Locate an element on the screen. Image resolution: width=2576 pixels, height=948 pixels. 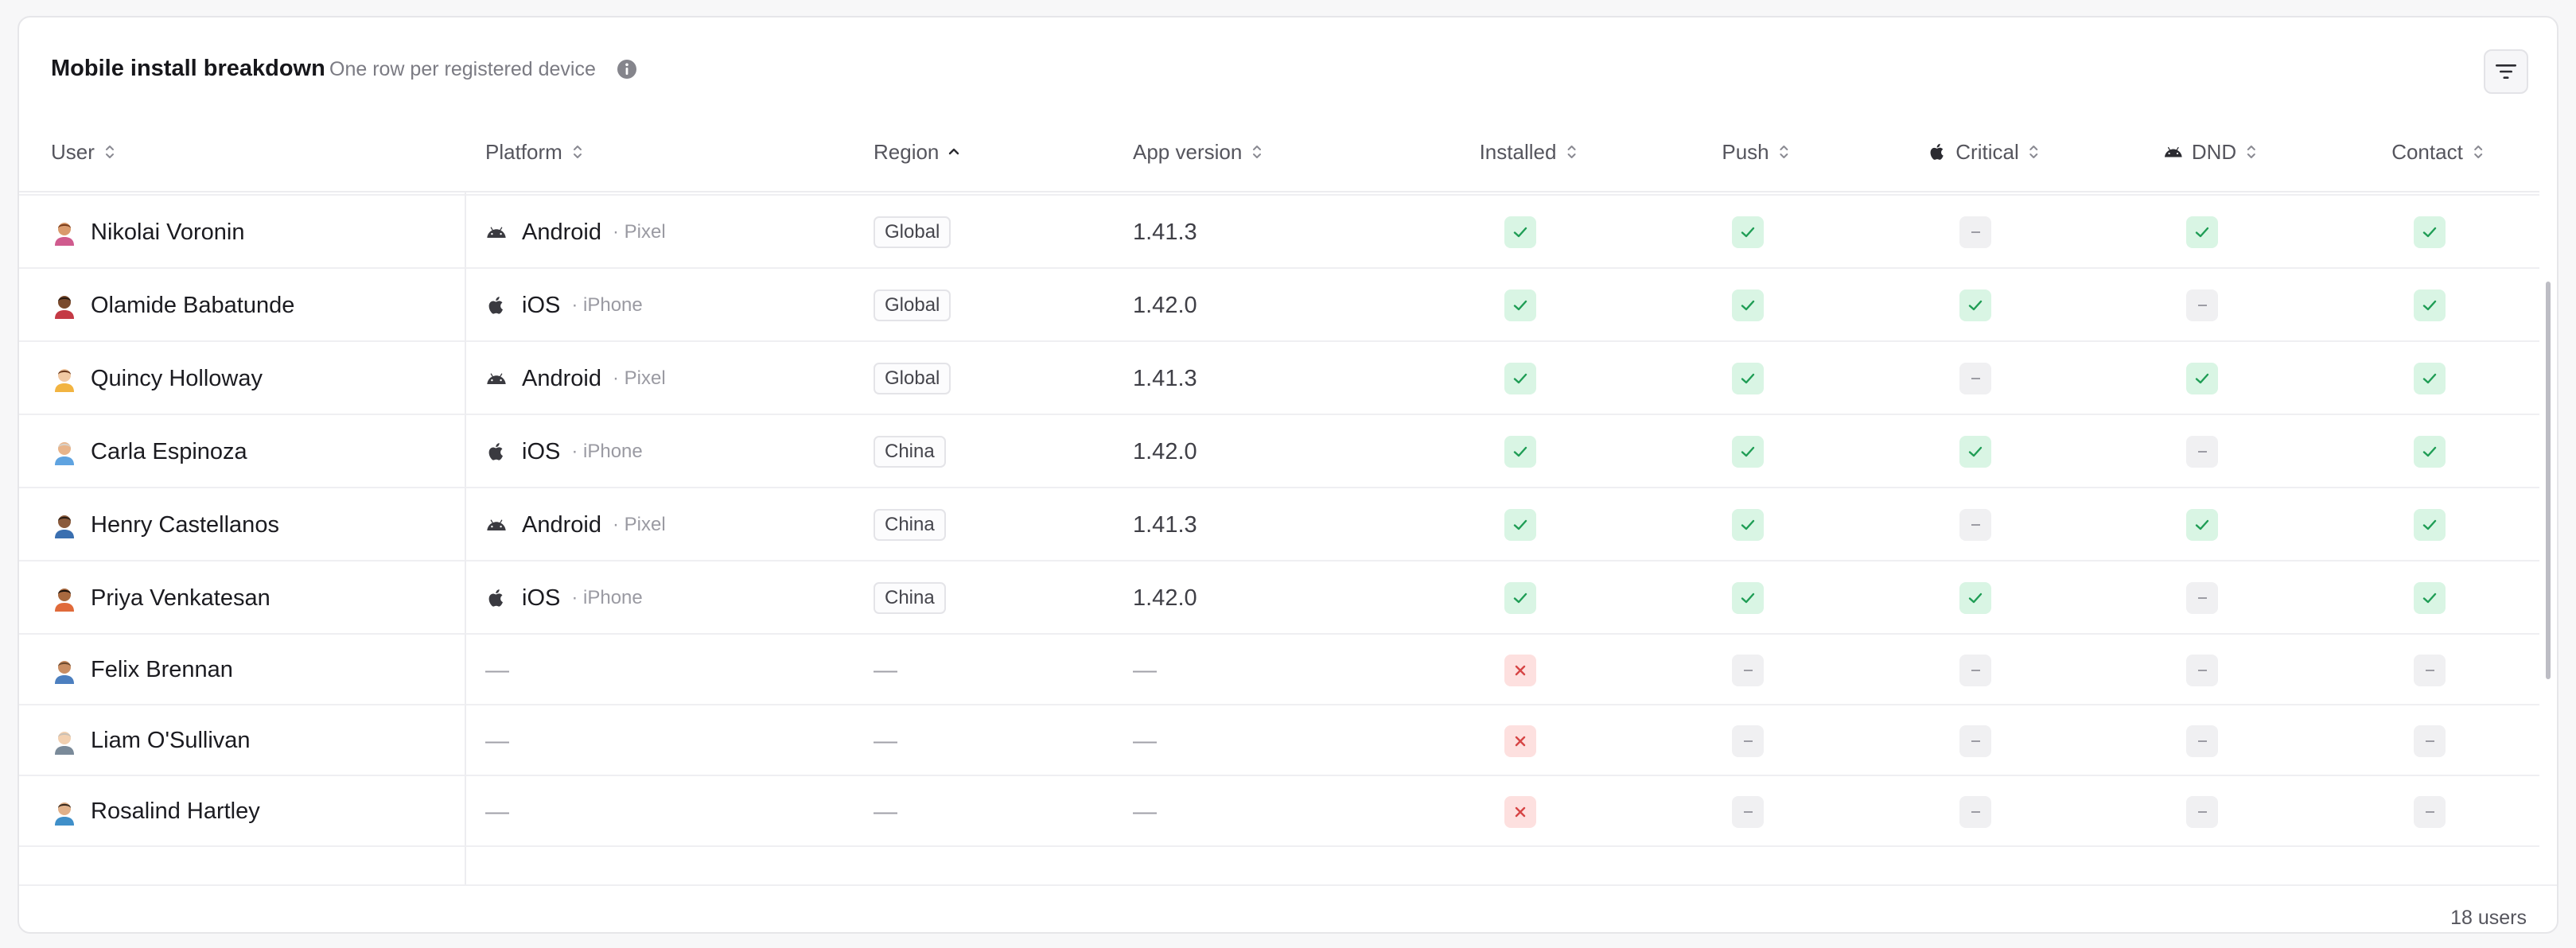
table-row: Priya Venkatesan iOS · iPhone China 1.42.0 is located at coordinates (1279, 598).